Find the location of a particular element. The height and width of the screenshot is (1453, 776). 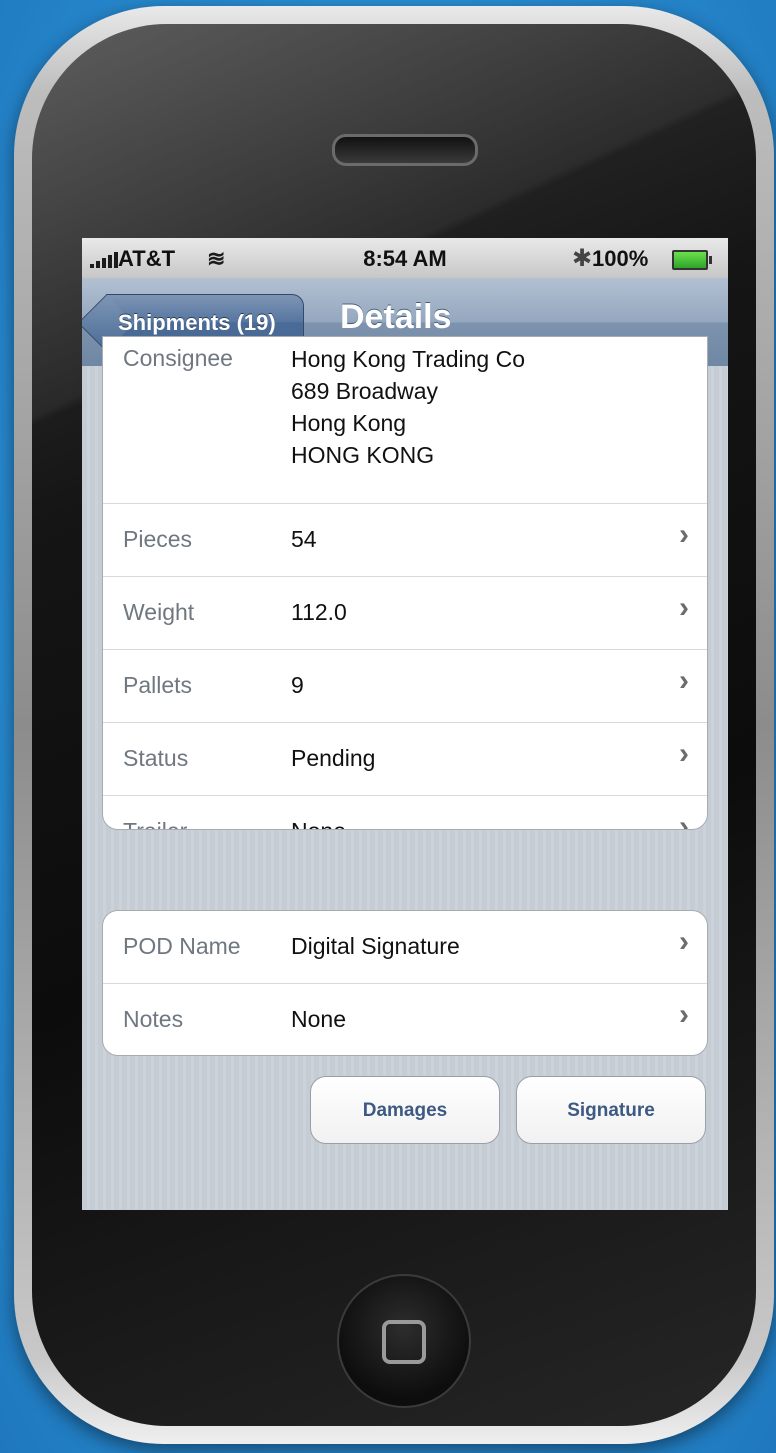

home-button is located at coordinates (404, 1341).